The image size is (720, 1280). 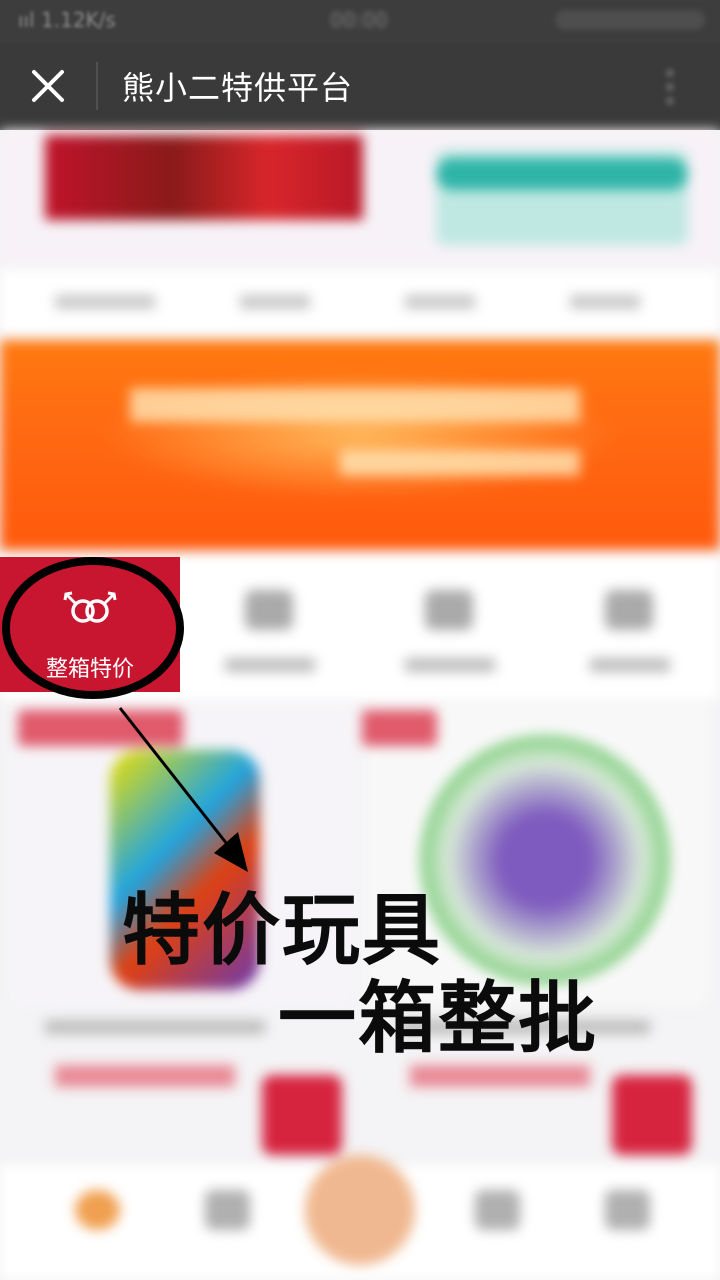 I want to click on title-bar: 熊小二特供平台, so click(x=360, y=86).